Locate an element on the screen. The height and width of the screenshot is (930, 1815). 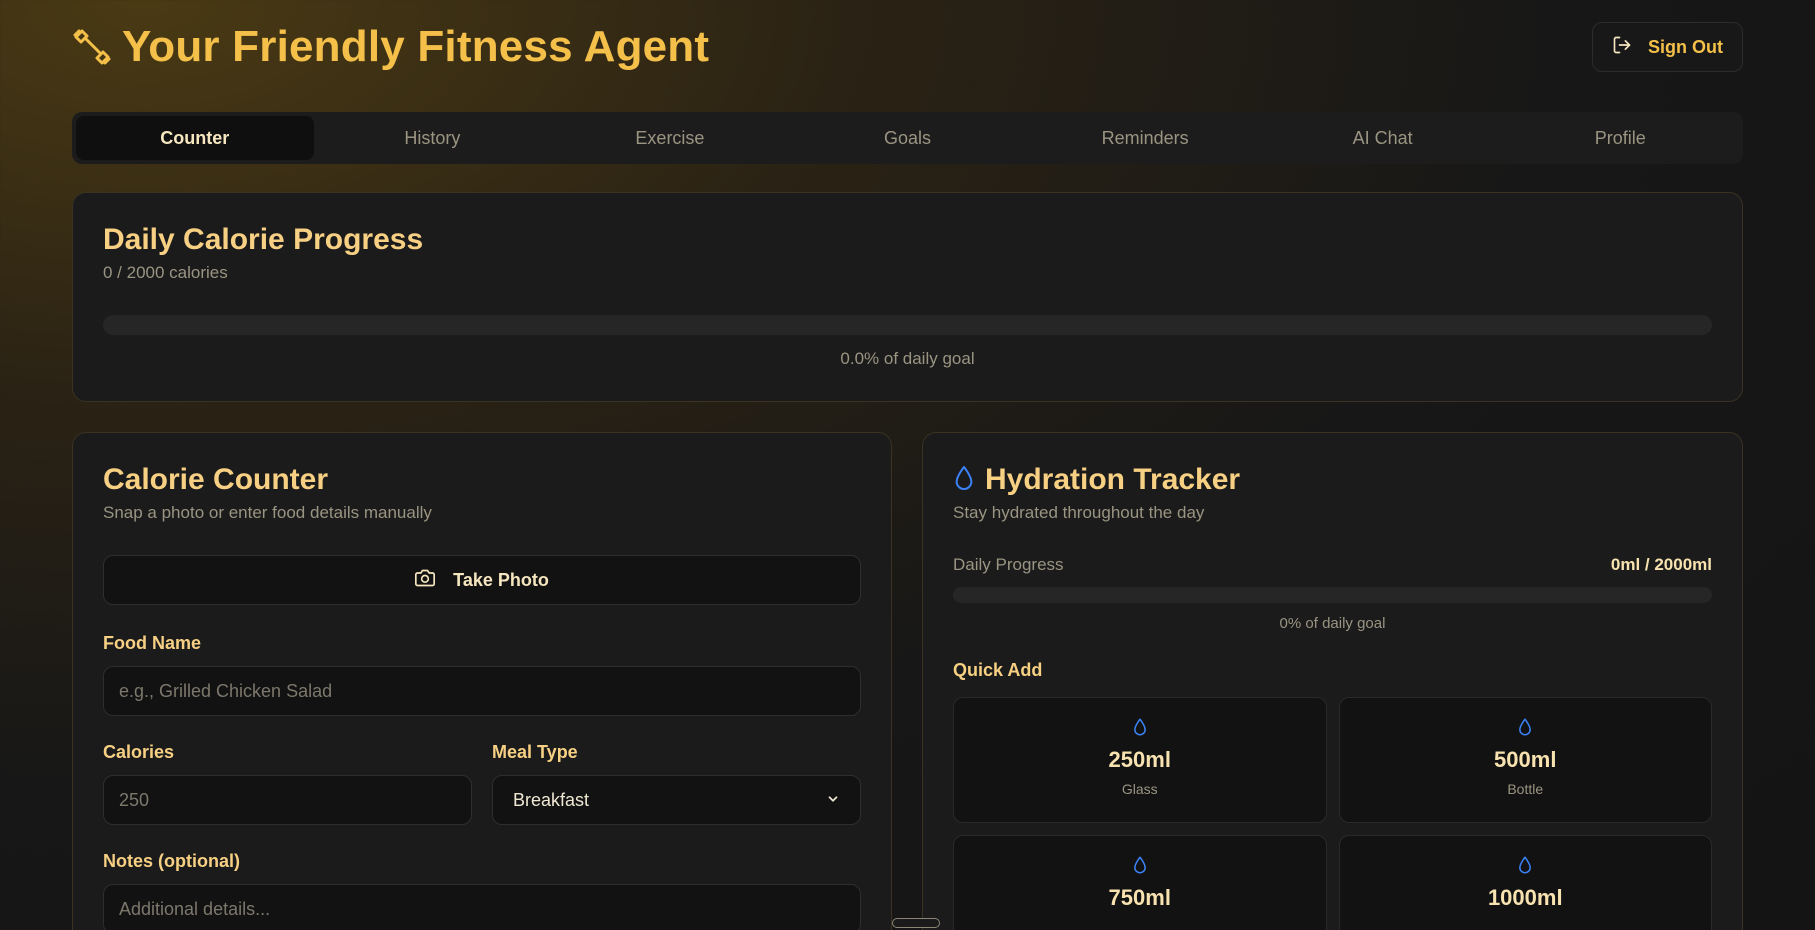
sign-out-label: Sign Out is located at coordinates (1685, 46).